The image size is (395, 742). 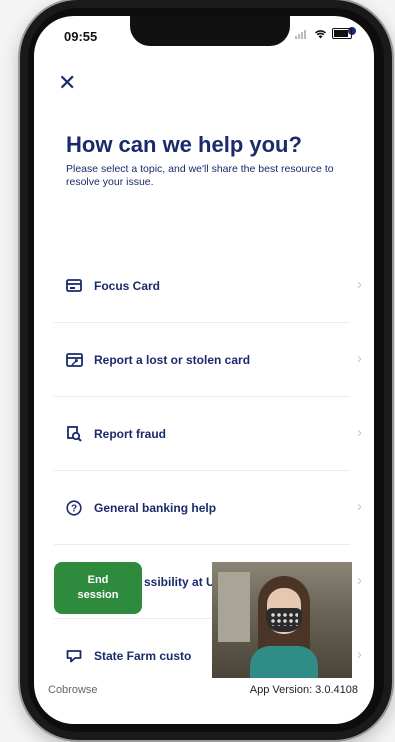 I want to click on status-icons, so click(x=323, y=33).